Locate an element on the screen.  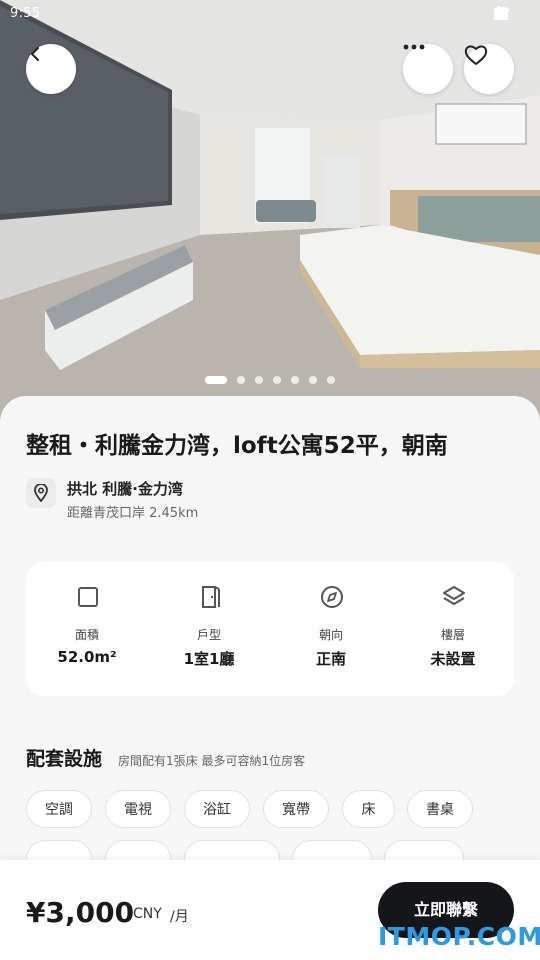
facility-chip: 浴缸 is located at coordinates (217, 809).